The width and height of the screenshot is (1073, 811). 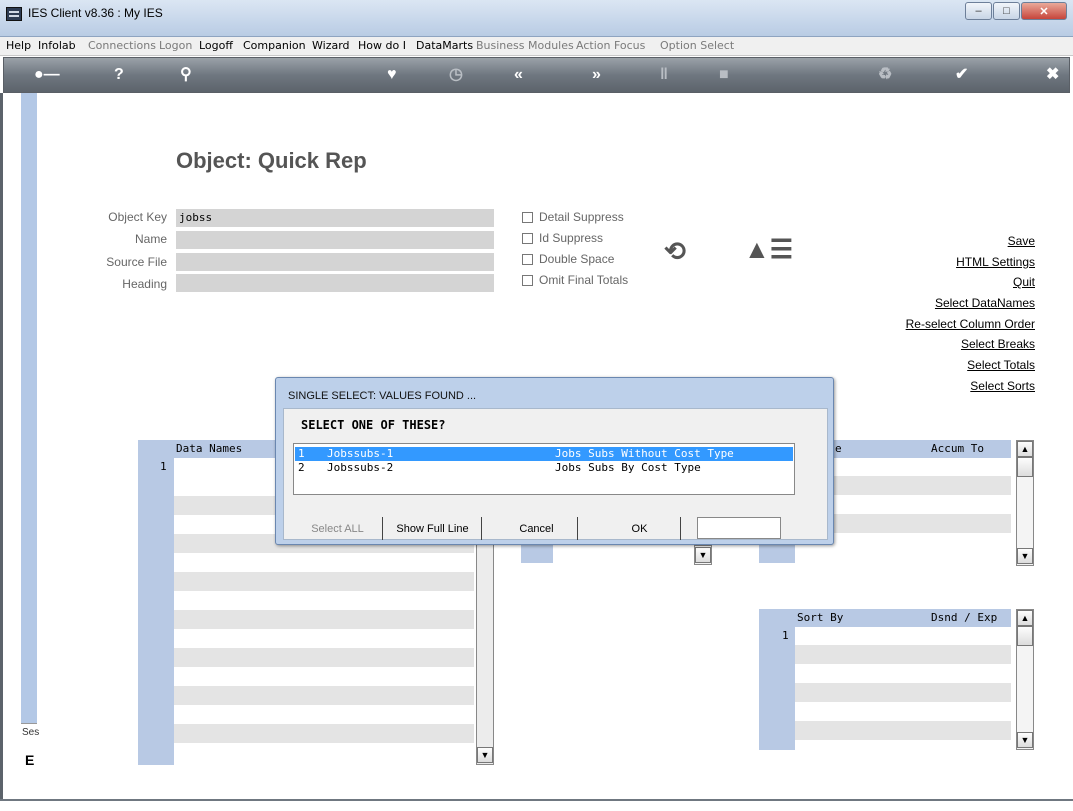 I want to click on heart-icon: ♥, so click(x=392, y=75).